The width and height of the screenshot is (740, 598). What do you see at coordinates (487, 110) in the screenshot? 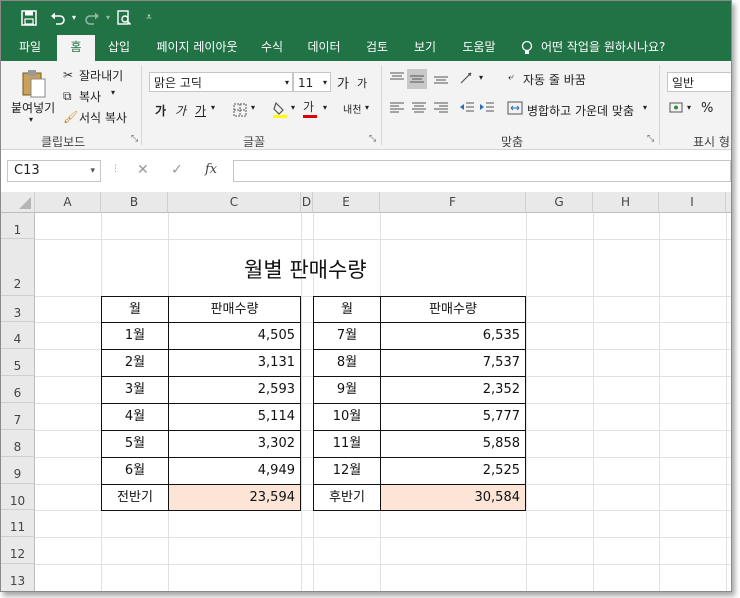
I see `increase-indent-icon` at bounding box center [487, 110].